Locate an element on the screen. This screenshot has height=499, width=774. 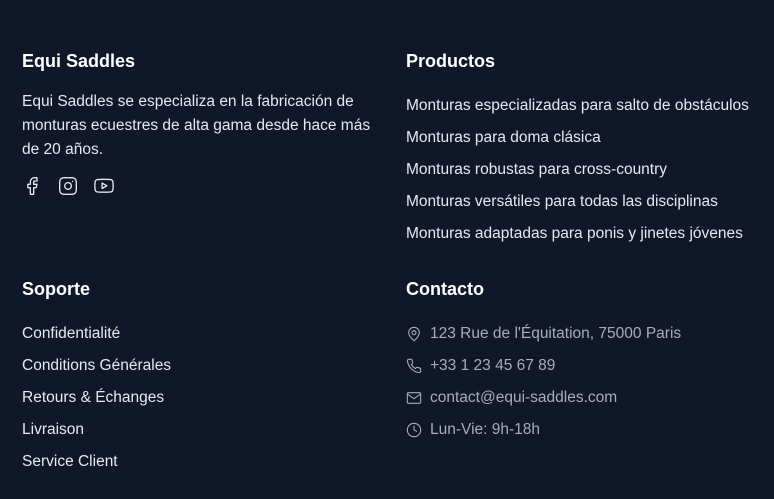
hours-text: Lun-Vie: 9h-18h is located at coordinates (485, 429).